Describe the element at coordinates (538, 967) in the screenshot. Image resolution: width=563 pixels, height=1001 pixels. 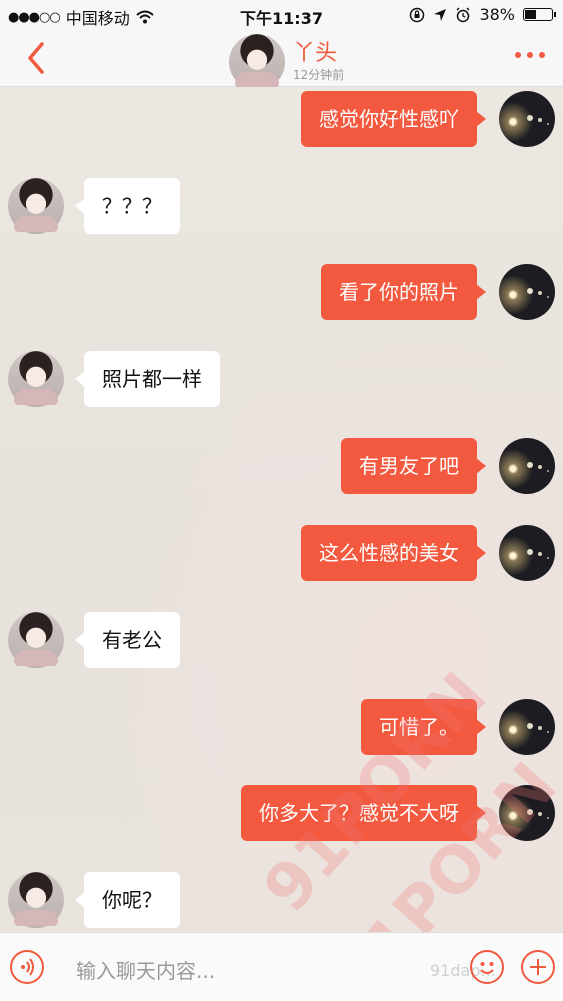
I see `plus-icon` at that location.